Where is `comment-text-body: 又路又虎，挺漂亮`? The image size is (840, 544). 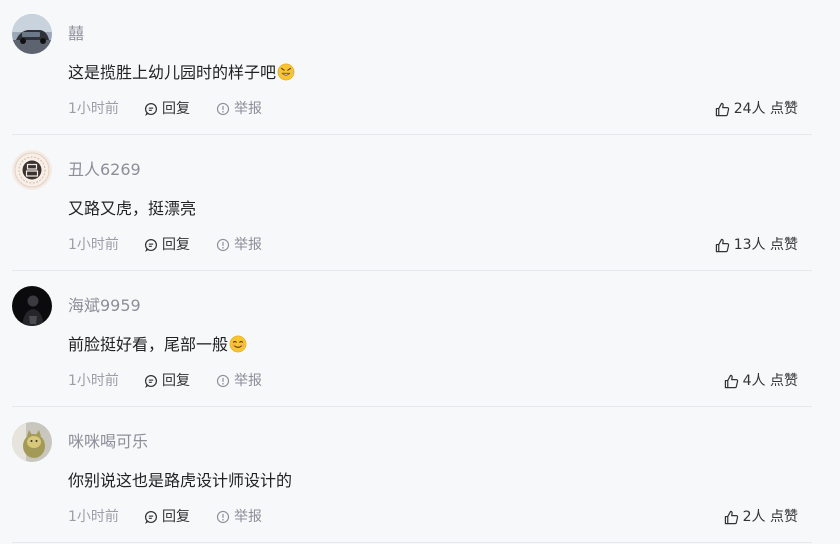 comment-text-body: 又路又虎，挺漂亮 is located at coordinates (132, 208).